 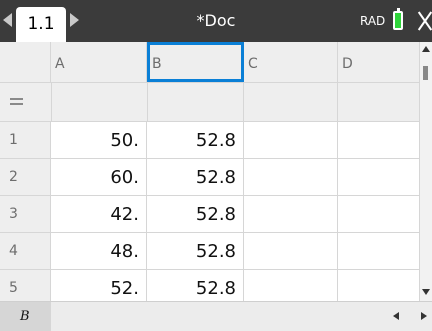 I want to click on vertical-scrollbar, so click(x=426, y=171).